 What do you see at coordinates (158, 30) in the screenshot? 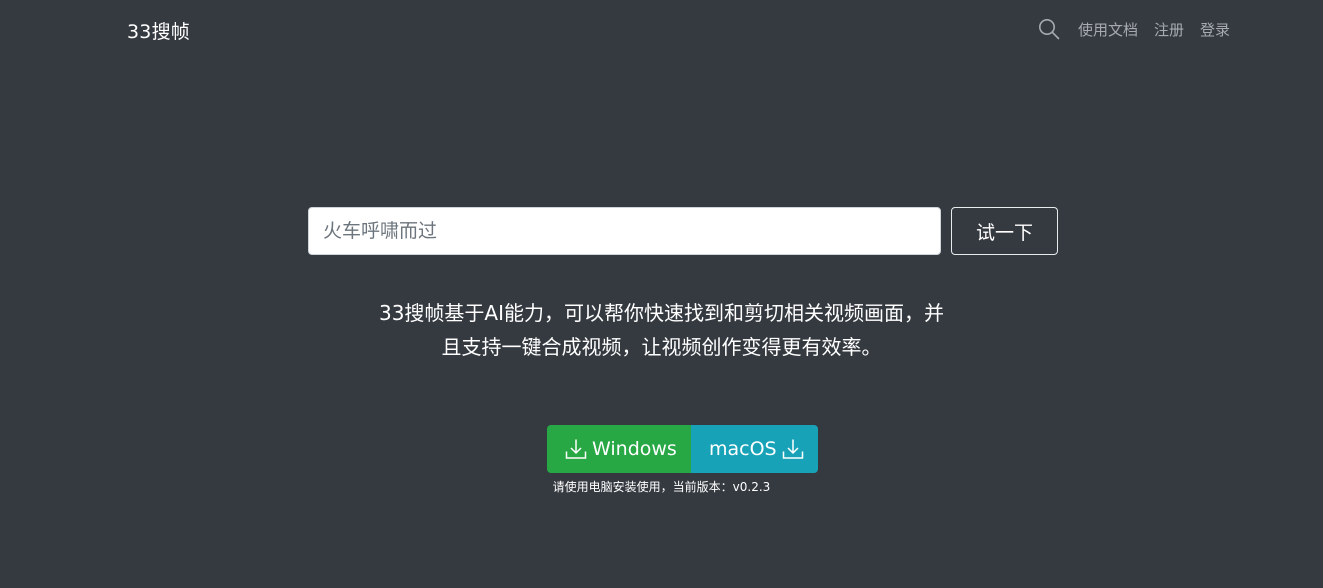
I see `brand-logo: 33搜帧` at bounding box center [158, 30].